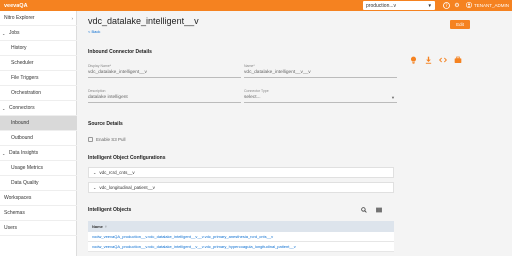 The width and height of the screenshot is (512, 256). Describe the element at coordinates (22, 63) in the screenshot. I see `sidebar-item-label: Scheduler` at that location.